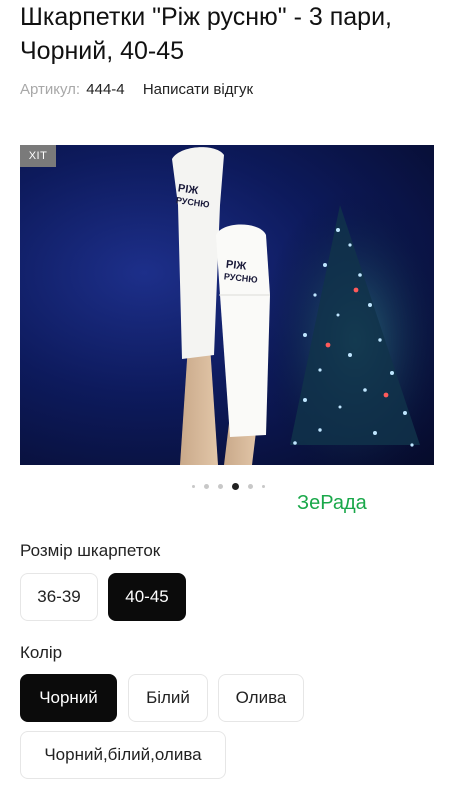  What do you see at coordinates (68, 698) in the screenshot?
I see `color-option-black: Чорний` at bounding box center [68, 698].